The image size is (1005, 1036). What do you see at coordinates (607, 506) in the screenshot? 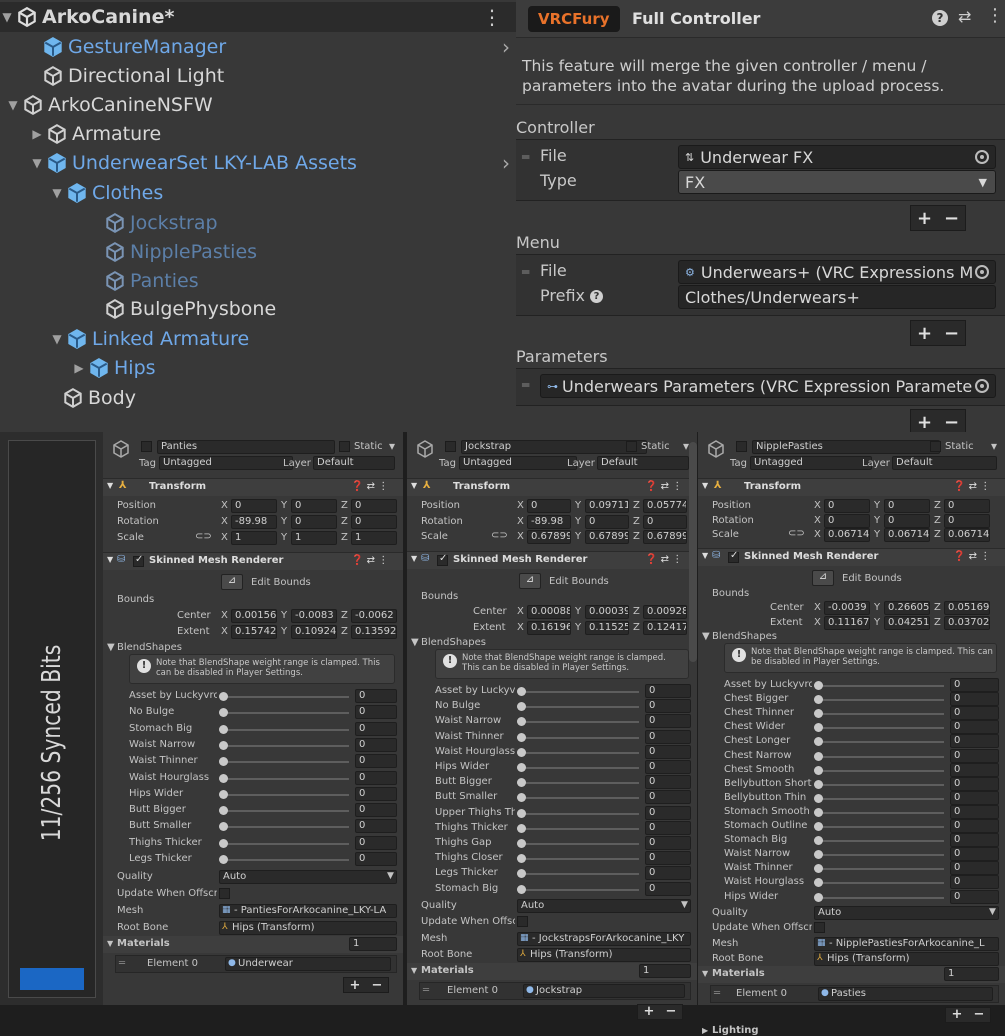
I see `position-y-field: 0.097114` at bounding box center [607, 506].